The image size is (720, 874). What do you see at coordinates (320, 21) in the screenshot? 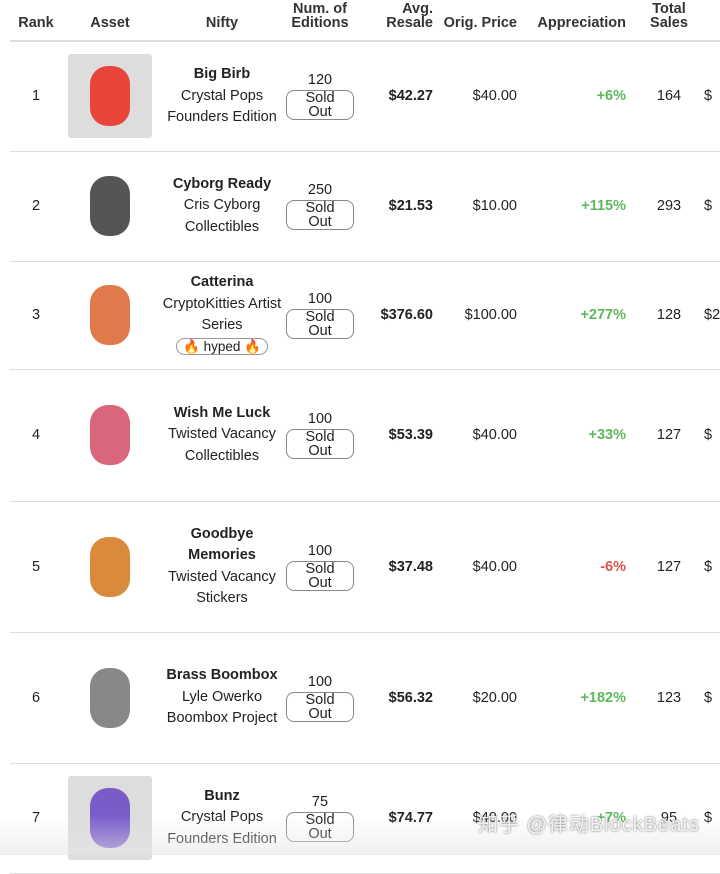
I see `header-editions: Num. of Editions` at bounding box center [320, 21].